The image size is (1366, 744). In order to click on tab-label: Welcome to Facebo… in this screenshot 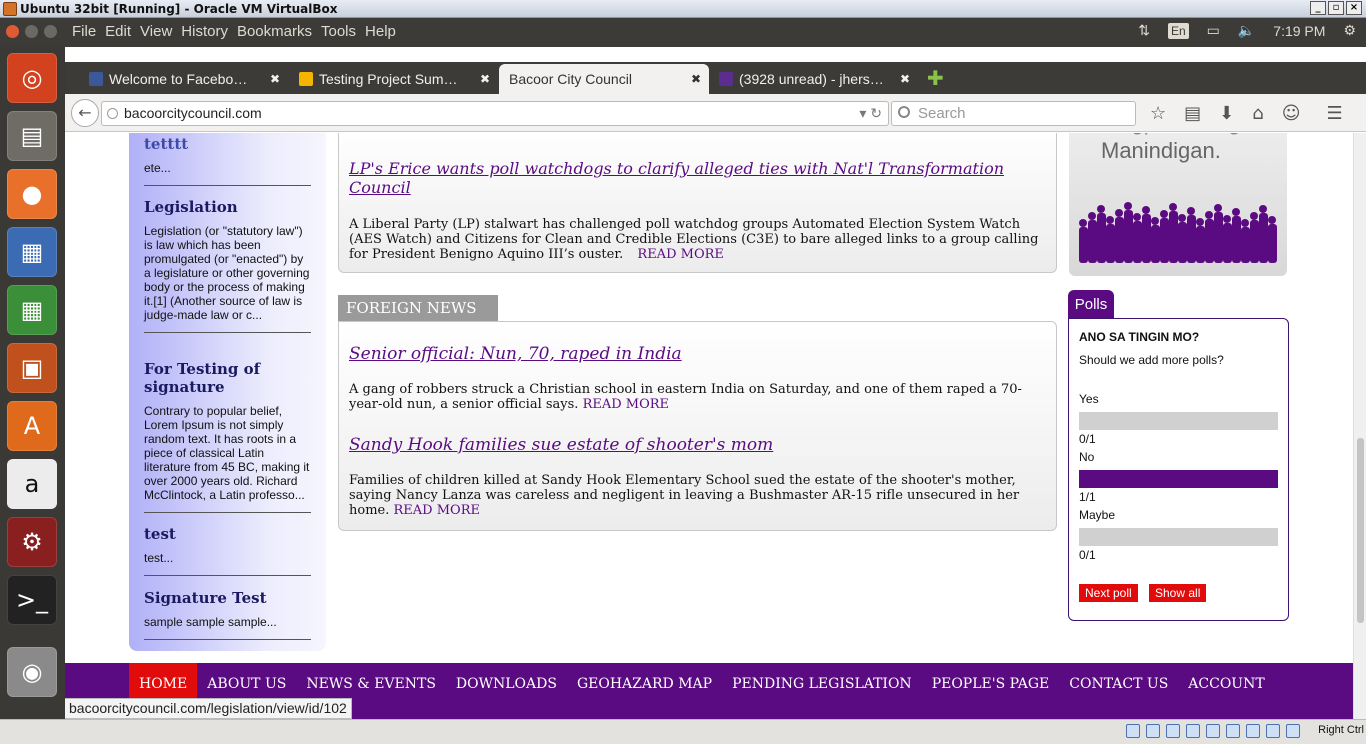, I will do `click(178, 79)`.